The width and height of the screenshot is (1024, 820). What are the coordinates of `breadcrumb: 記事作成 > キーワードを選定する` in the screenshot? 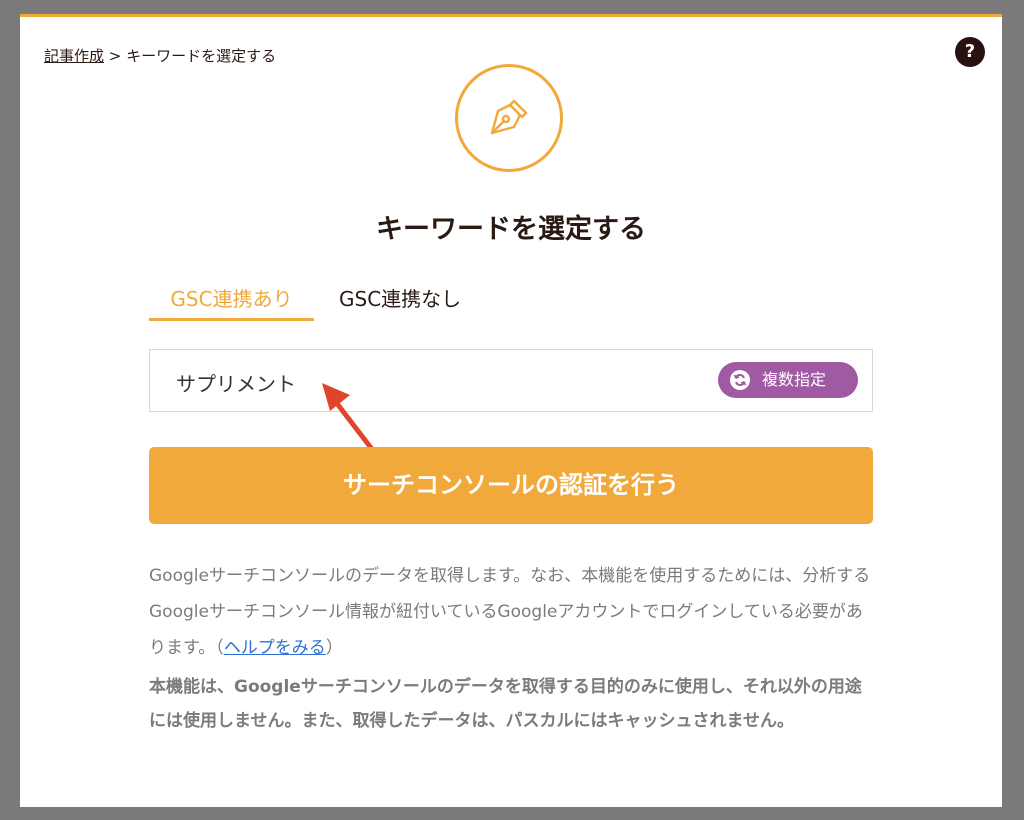 It's located at (160, 55).